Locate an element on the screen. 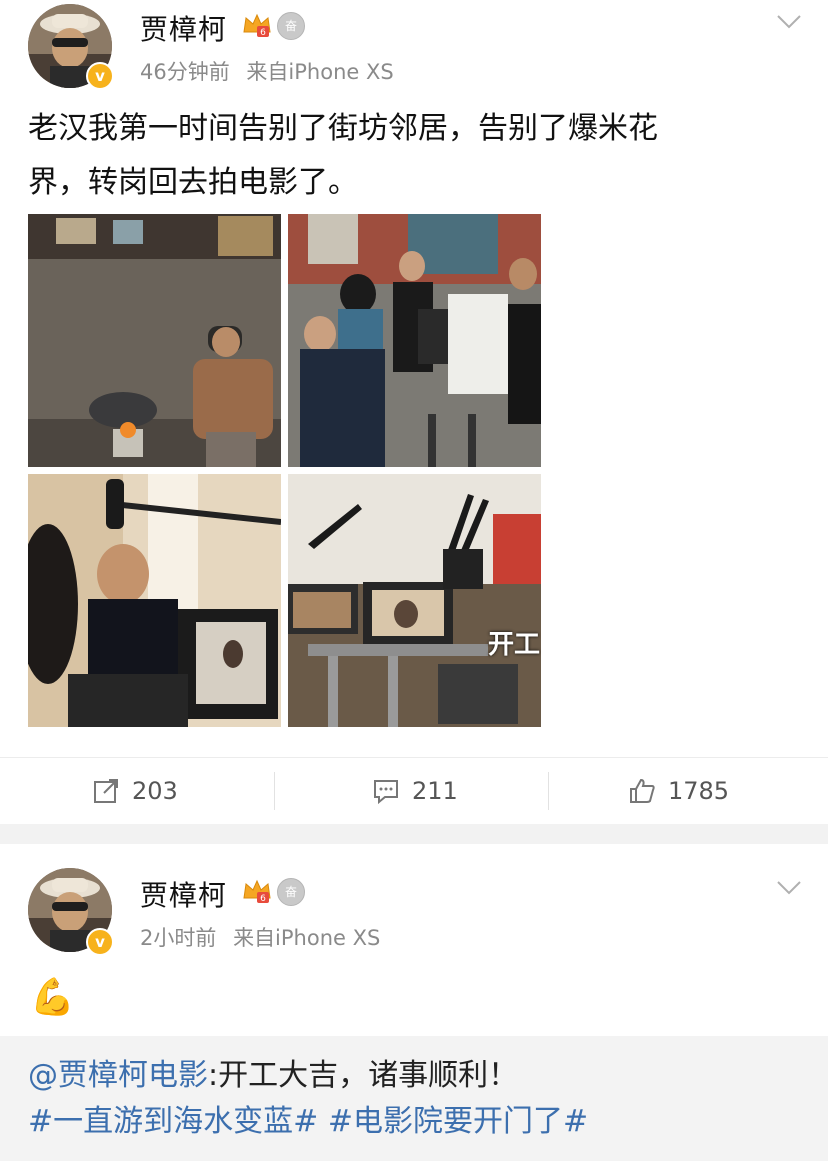 This screenshot has height=1161, width=828. repost-card: @贾樟柯电影:开工大吉，诸事顺利！ #一直游到海水变蓝# #电影院要开门了# is located at coordinates (414, 1098).